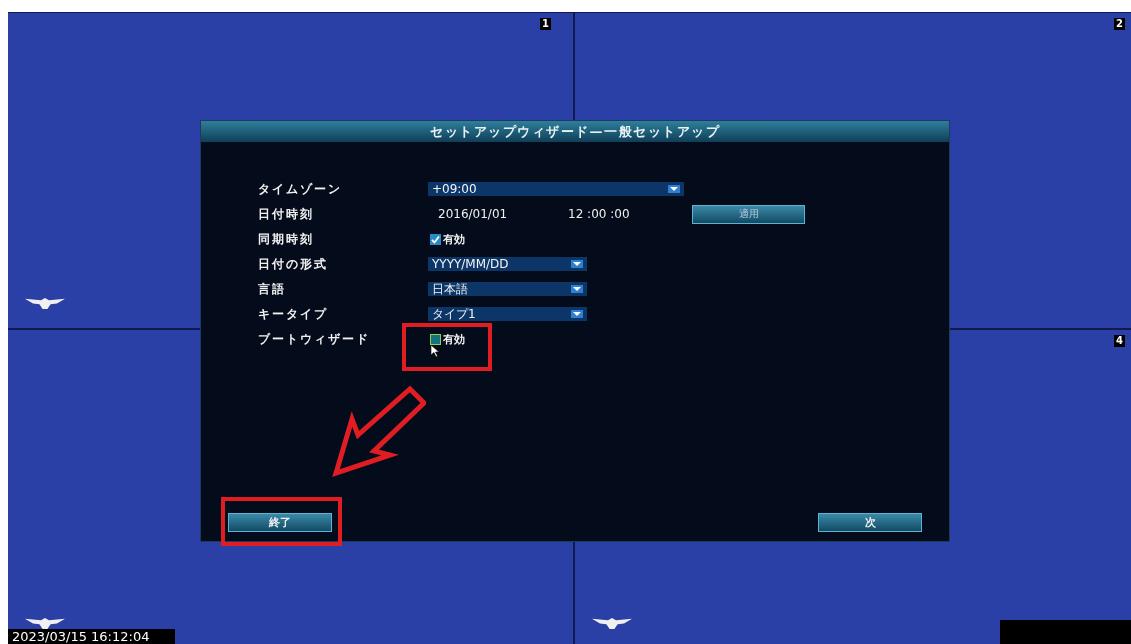 The height and width of the screenshot is (644, 1131). Describe the element at coordinates (378, 431) in the screenshot. I see `arrow-icon` at that location.